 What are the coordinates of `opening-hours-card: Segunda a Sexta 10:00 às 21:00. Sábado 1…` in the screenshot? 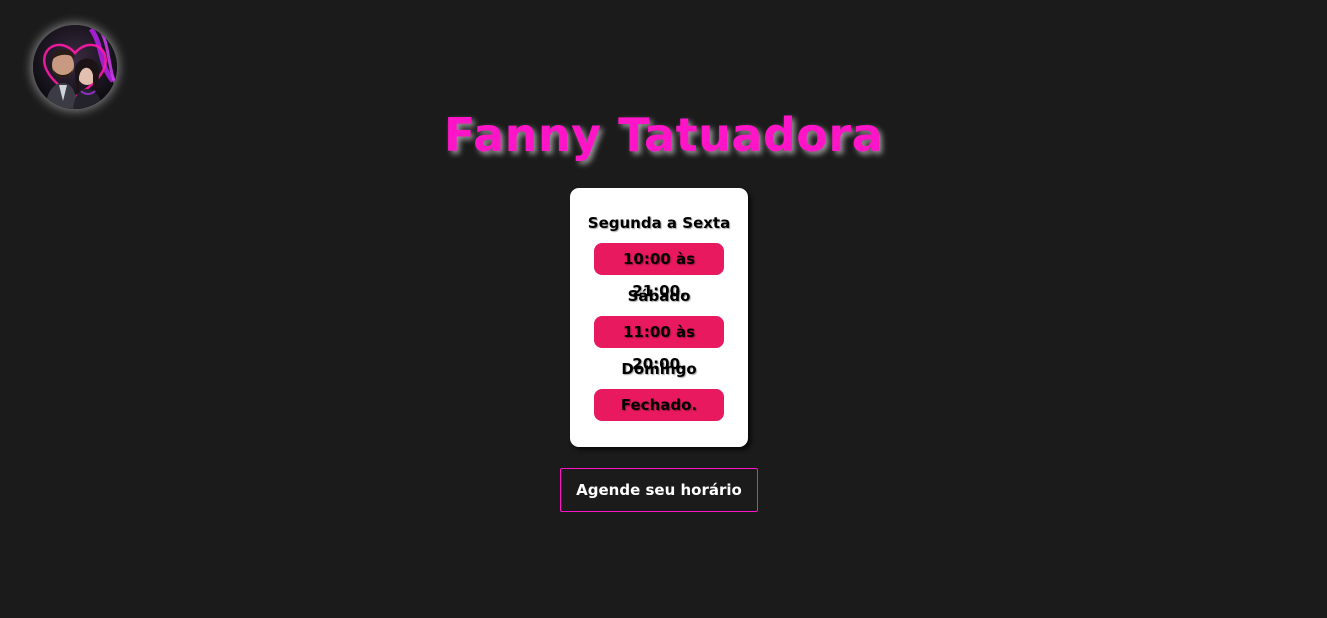 It's located at (659, 317).